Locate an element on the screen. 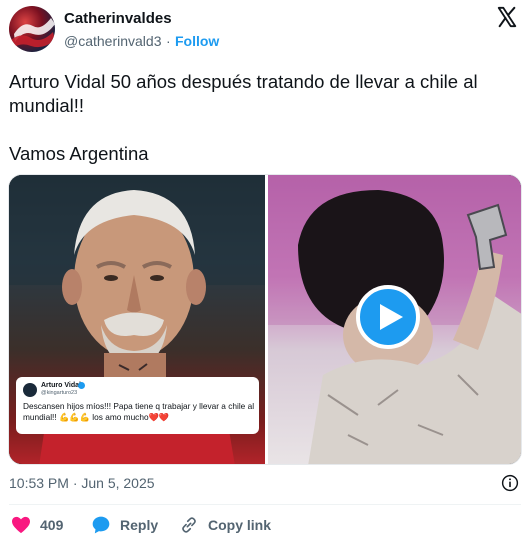 Image resolution: width=525 pixels, height=541 pixels. play-button is located at coordinates (388, 317).